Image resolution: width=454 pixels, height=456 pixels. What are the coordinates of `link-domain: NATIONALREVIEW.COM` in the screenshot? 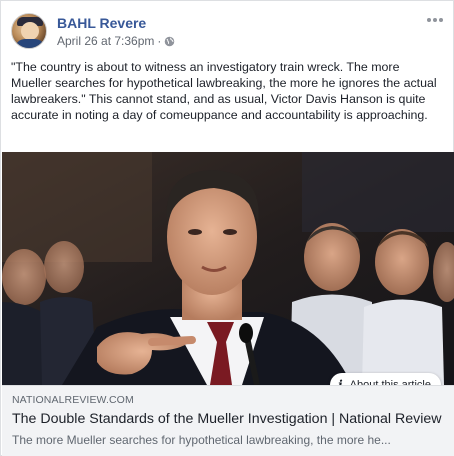 It's located at (73, 400).